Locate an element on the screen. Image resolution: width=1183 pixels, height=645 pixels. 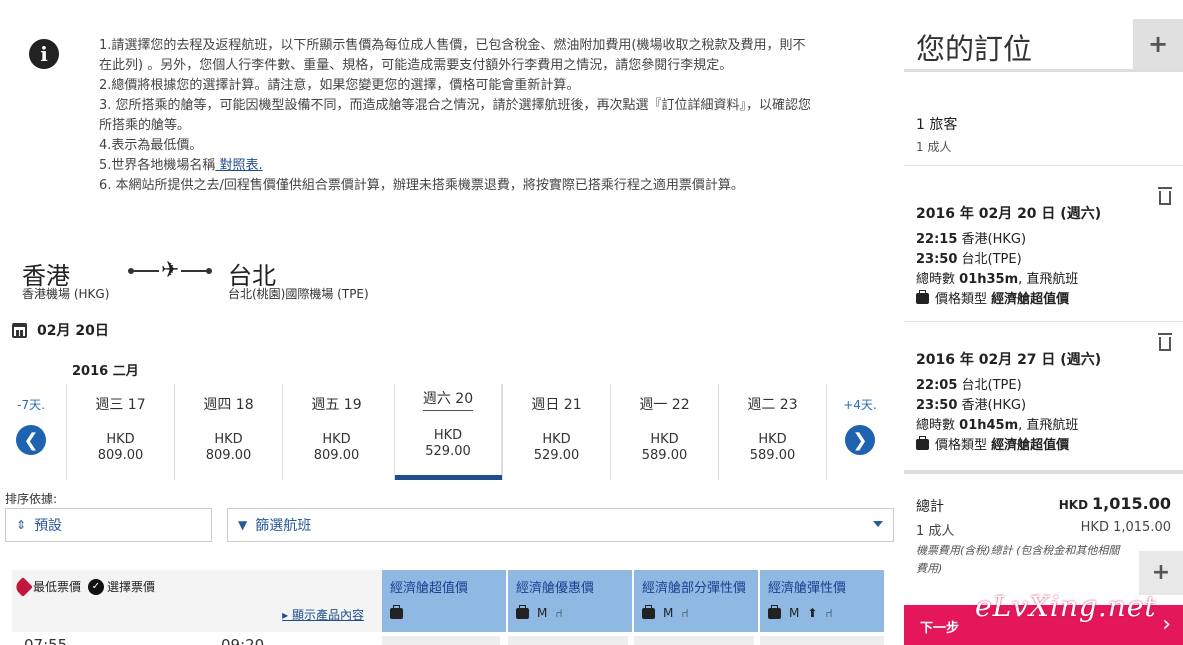
legend-lowest: 最低票價 is located at coordinates (47, 586).